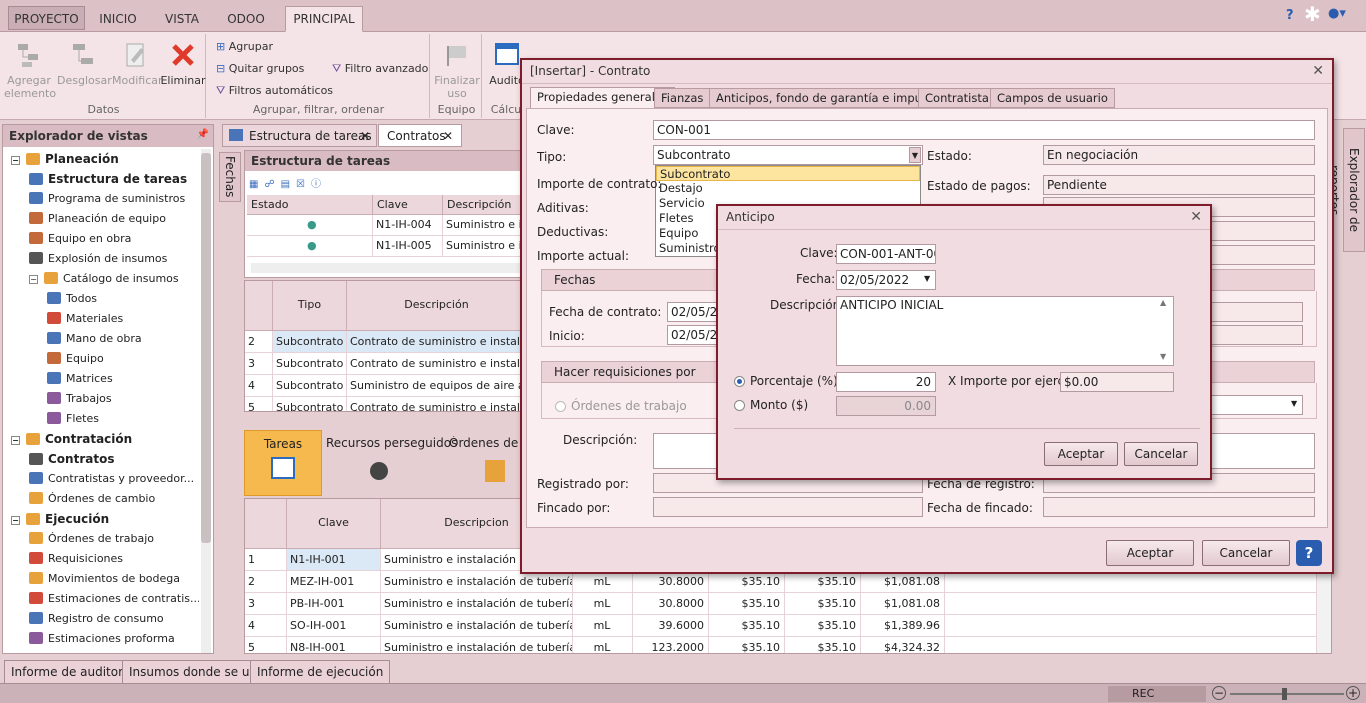 This screenshot has height=703, width=1366. Describe the element at coordinates (1346, 190) in the screenshot. I see `tab-explorador-reportes: Explorador de reportes` at that location.